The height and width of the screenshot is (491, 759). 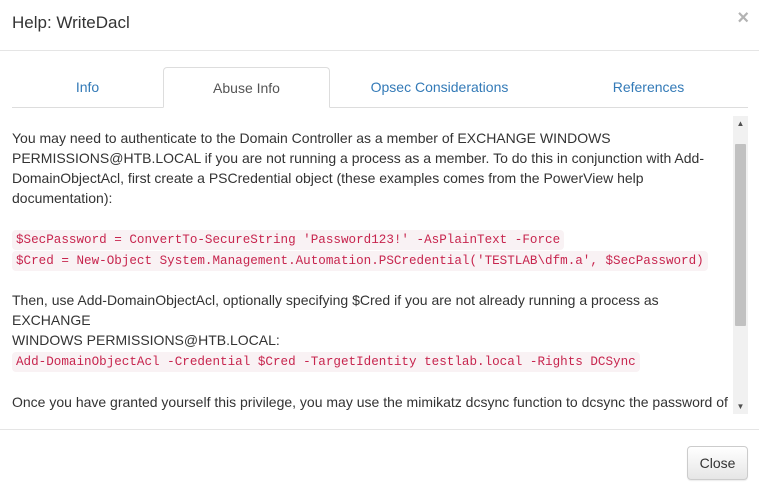 I want to click on vertical-scrollbar: ▲ ▼, so click(x=740, y=265).